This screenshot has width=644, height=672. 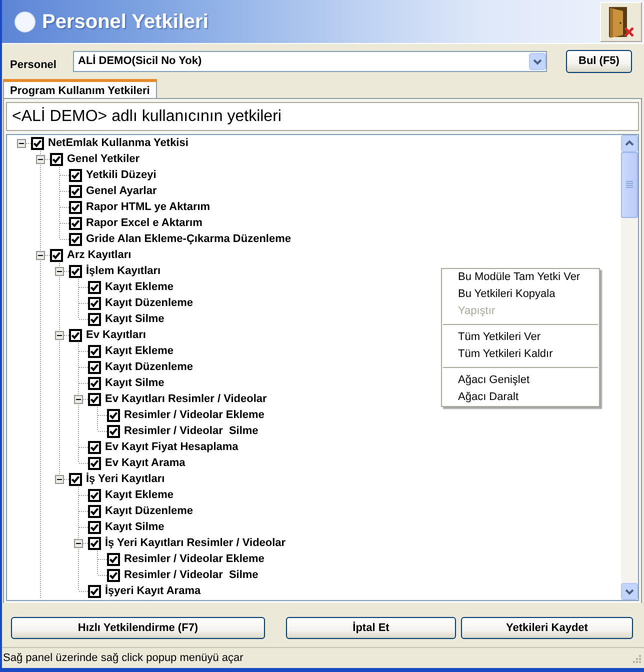 What do you see at coordinates (103, 159) in the screenshot?
I see `tree-item-label: Genel Yetkiler` at bounding box center [103, 159].